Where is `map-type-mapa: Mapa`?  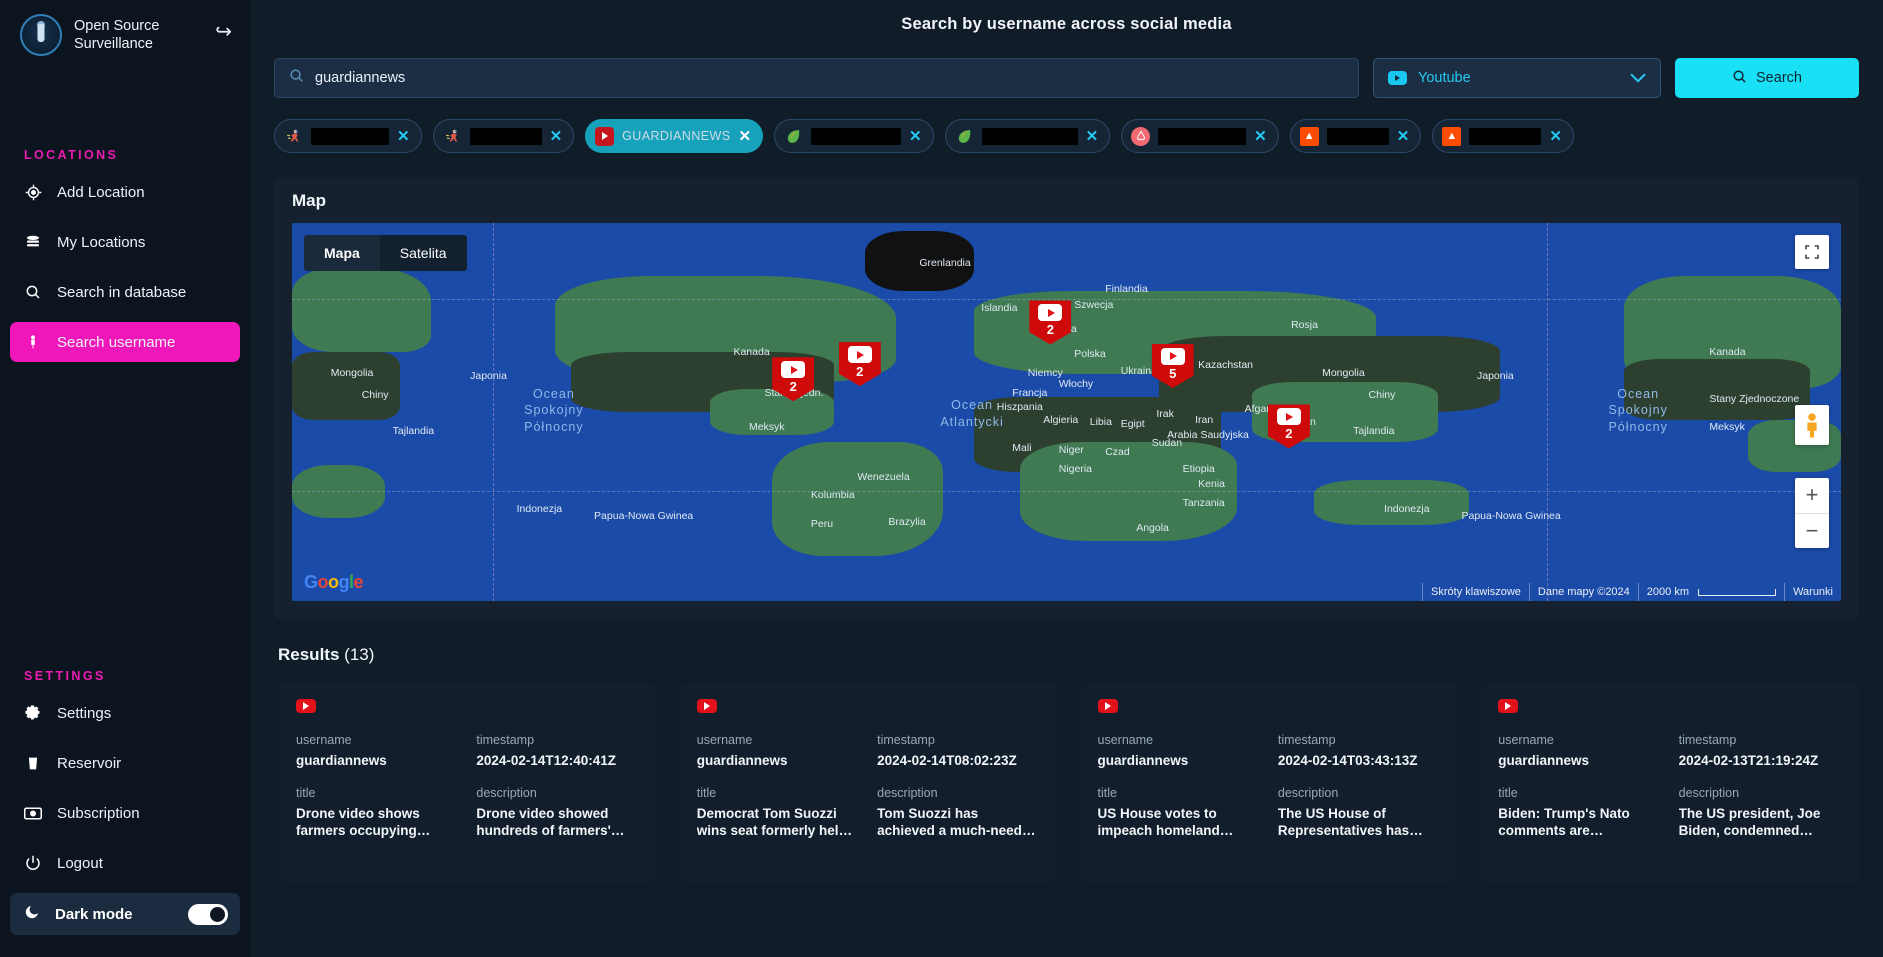 map-type-mapa: Mapa is located at coordinates (342, 253).